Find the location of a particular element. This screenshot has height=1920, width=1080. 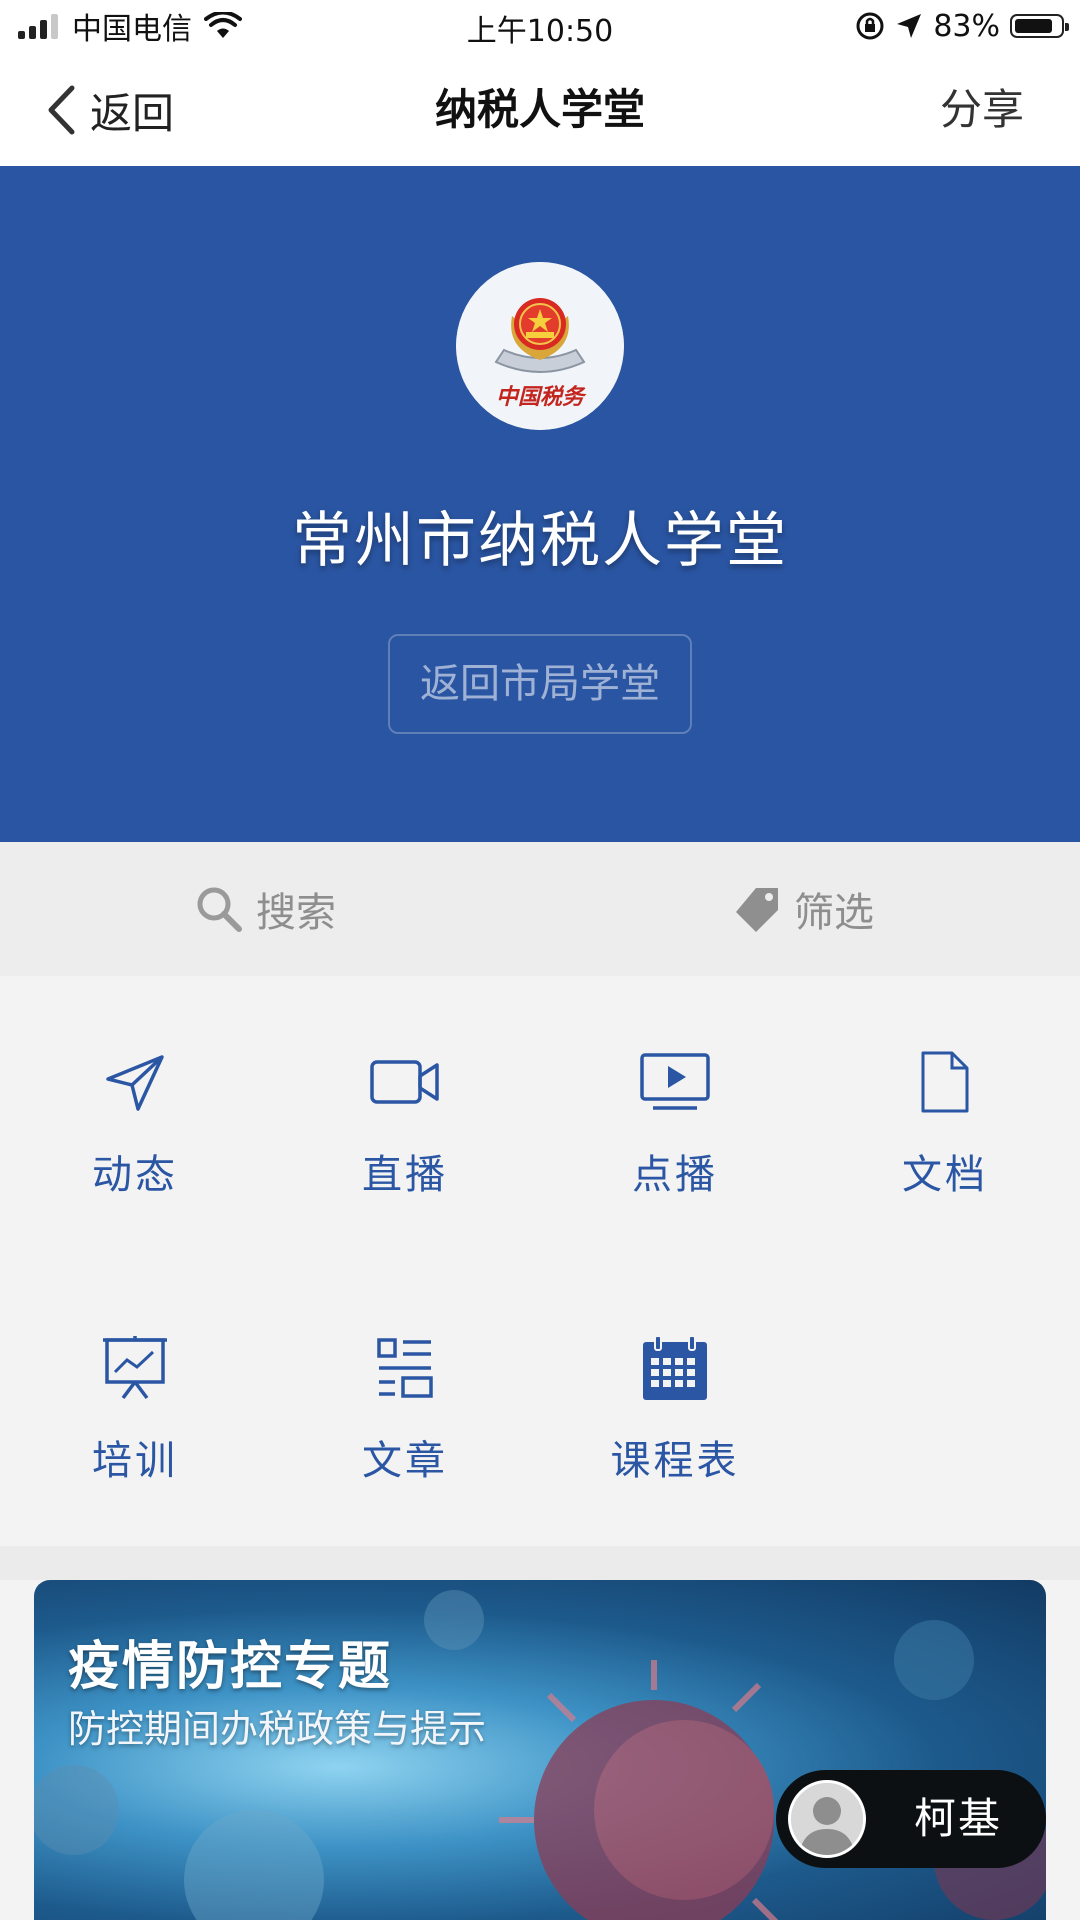

promo-title: 疫情防控专题 is located at coordinates (230, 1667).